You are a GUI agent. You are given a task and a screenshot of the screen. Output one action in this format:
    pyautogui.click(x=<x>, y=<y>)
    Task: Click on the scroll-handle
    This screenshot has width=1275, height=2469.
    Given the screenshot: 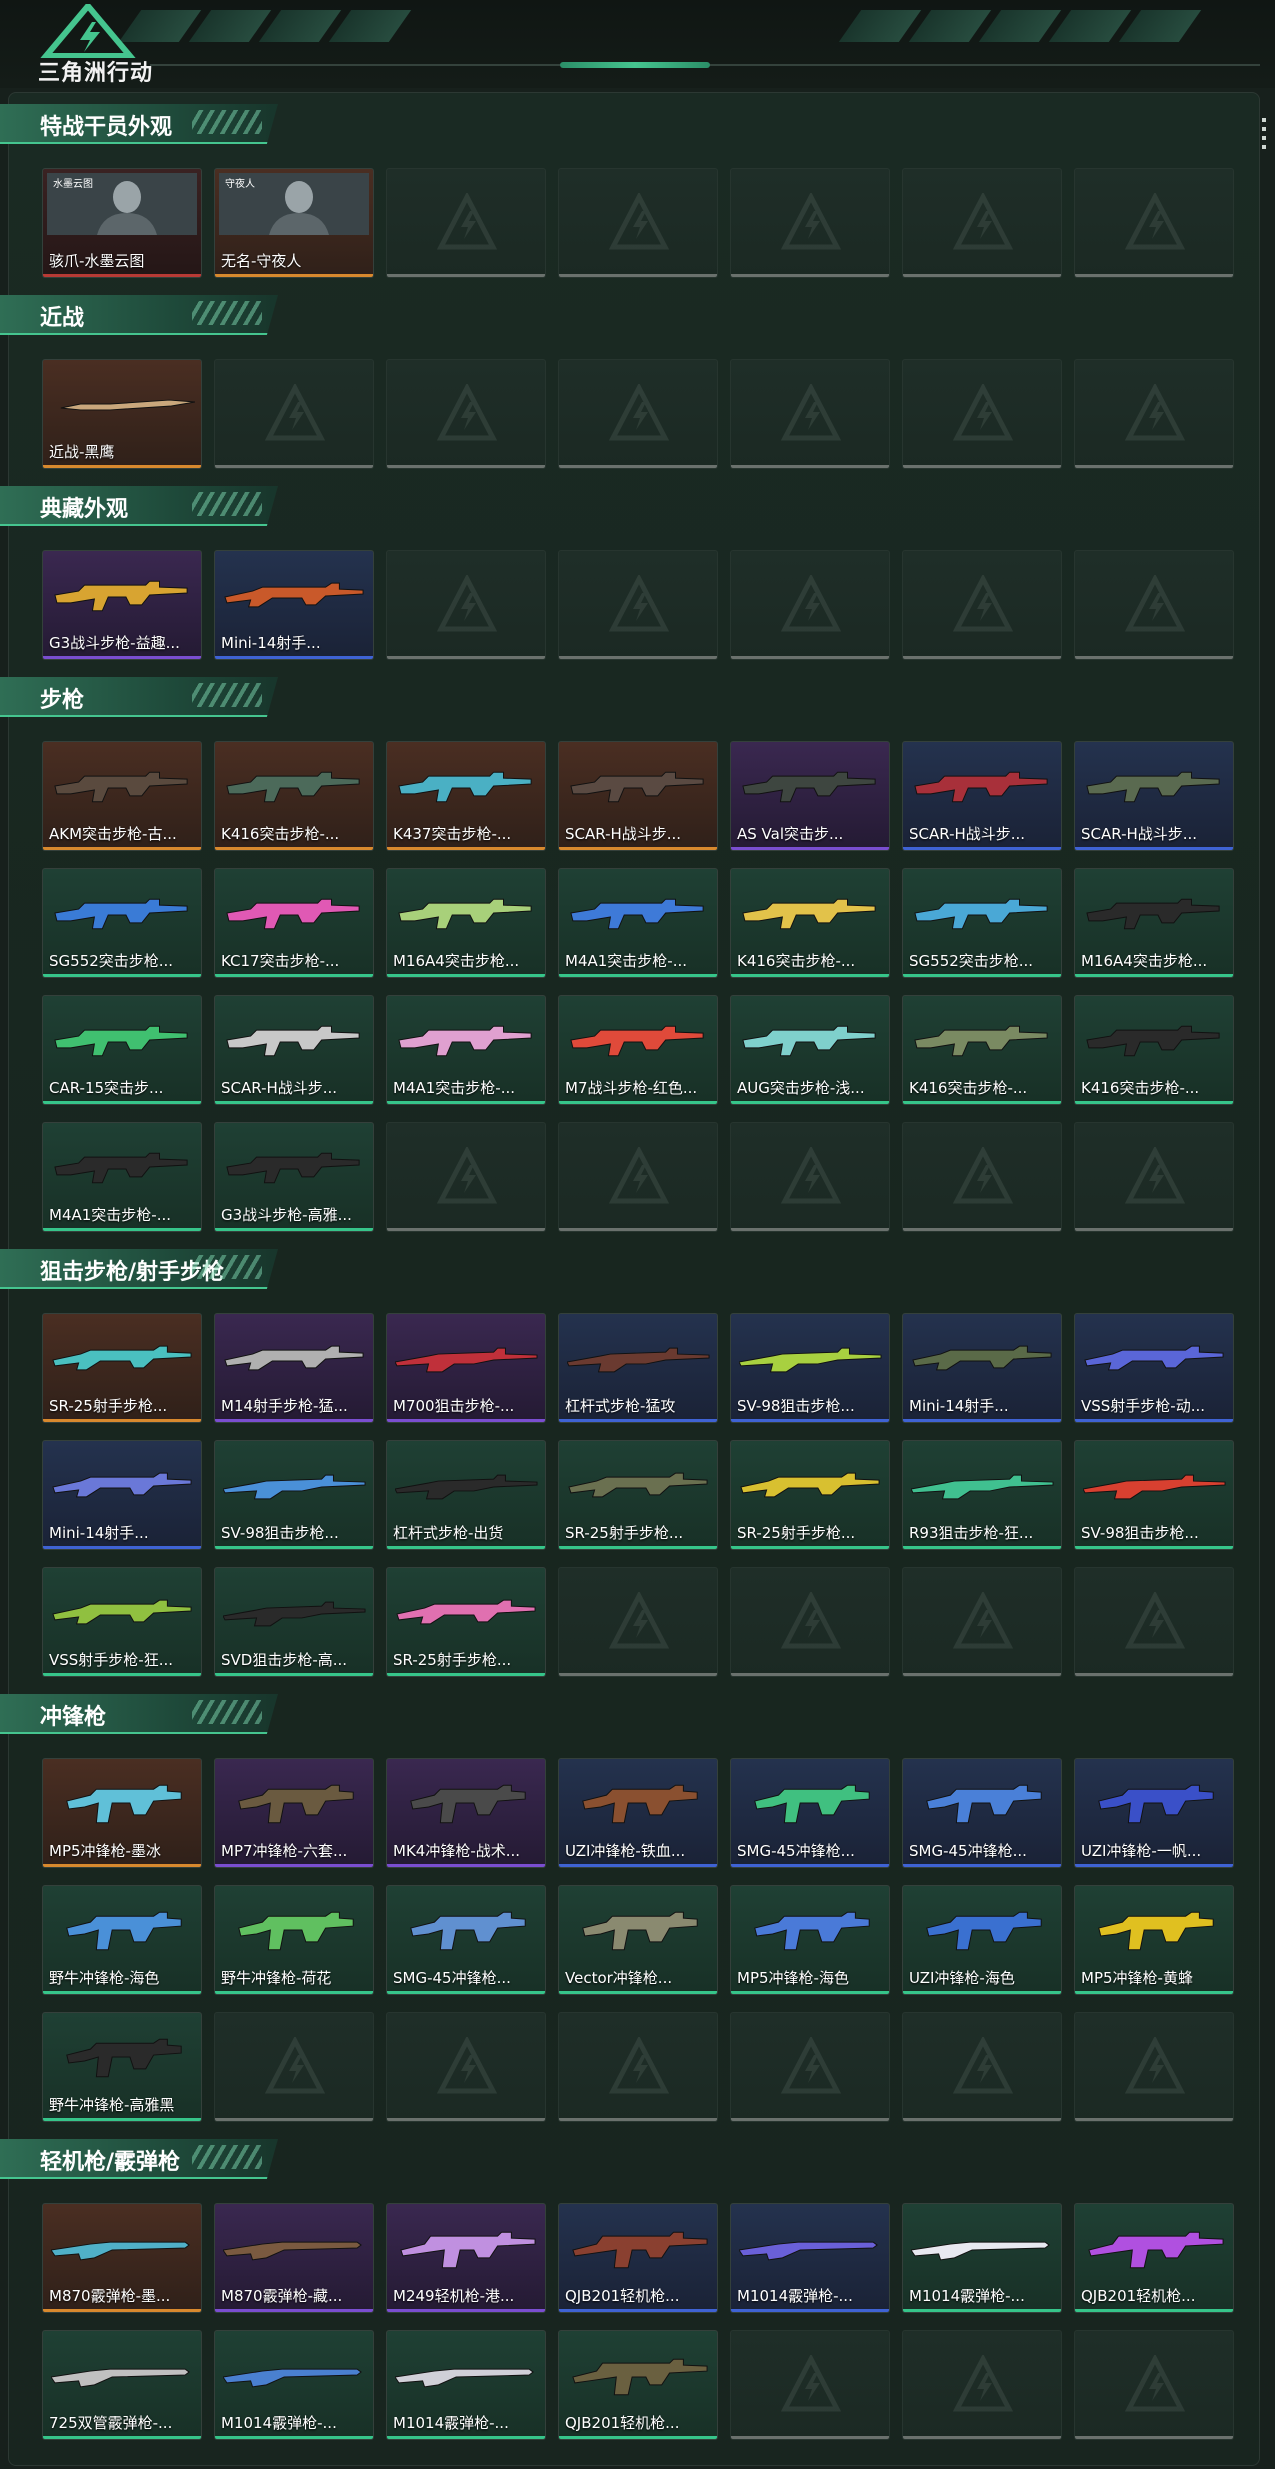 What is the action you would take?
    pyautogui.click(x=1264, y=136)
    